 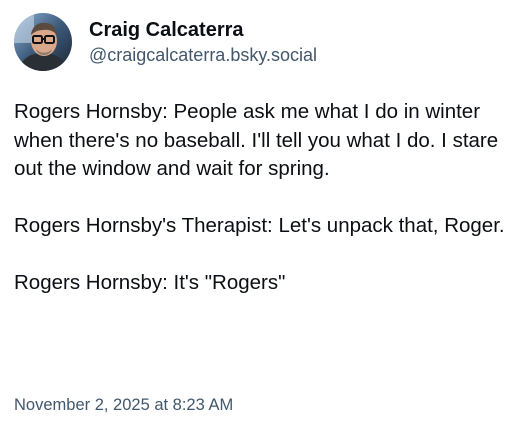 I want to click on author-display-name: Craig Calcaterra, so click(x=203, y=30).